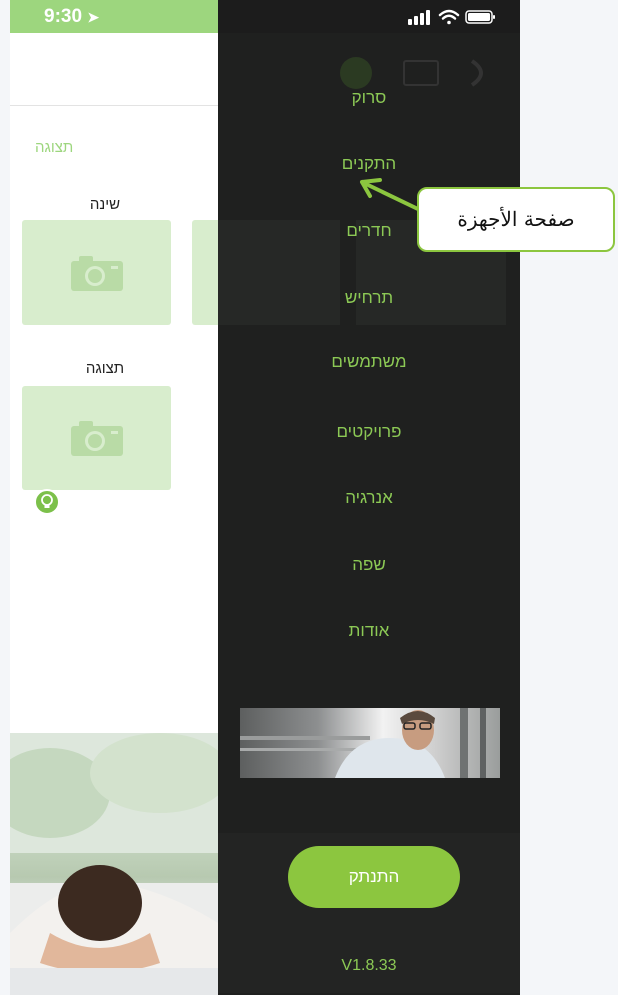 This screenshot has height=995, width=618. Describe the element at coordinates (369, 362) in the screenshot. I see `menu-item-users: משתמשים` at that location.